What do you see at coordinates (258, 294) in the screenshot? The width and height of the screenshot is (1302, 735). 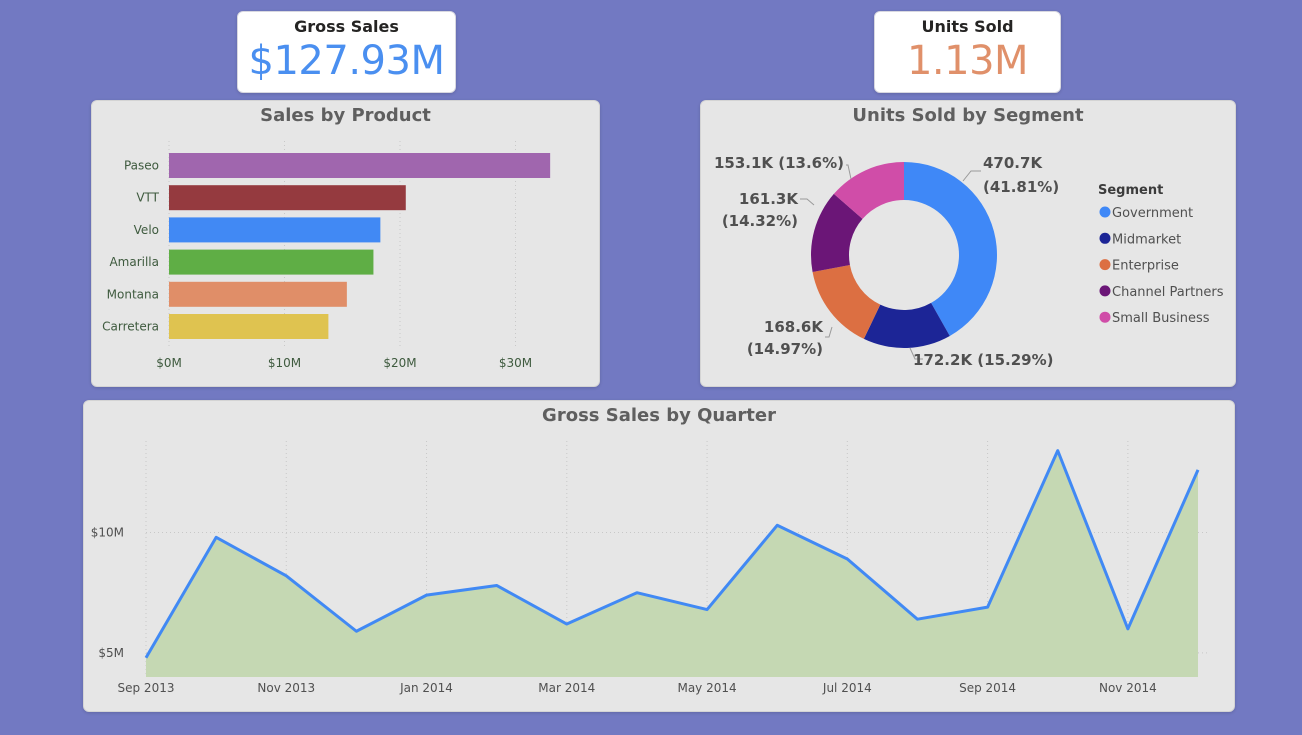 I see `bar-montana` at bounding box center [258, 294].